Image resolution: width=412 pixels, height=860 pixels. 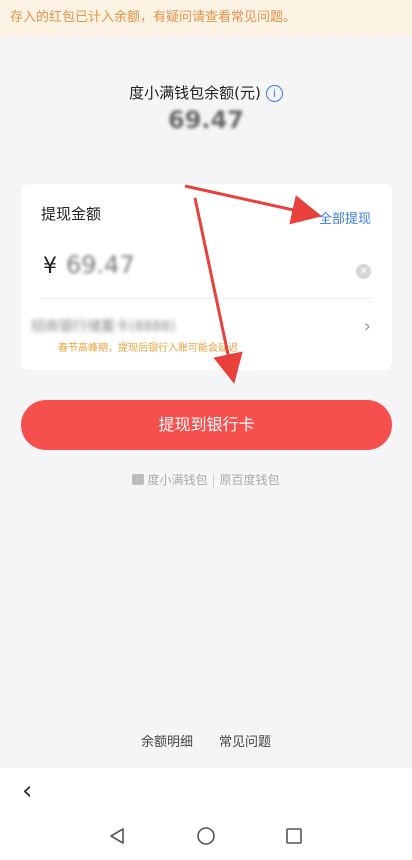 I want to click on bank-card-selector: 招商银行储蓄卡(8888) › 春节高峰期，提现后银行入账可能会延迟, so click(x=206, y=334).